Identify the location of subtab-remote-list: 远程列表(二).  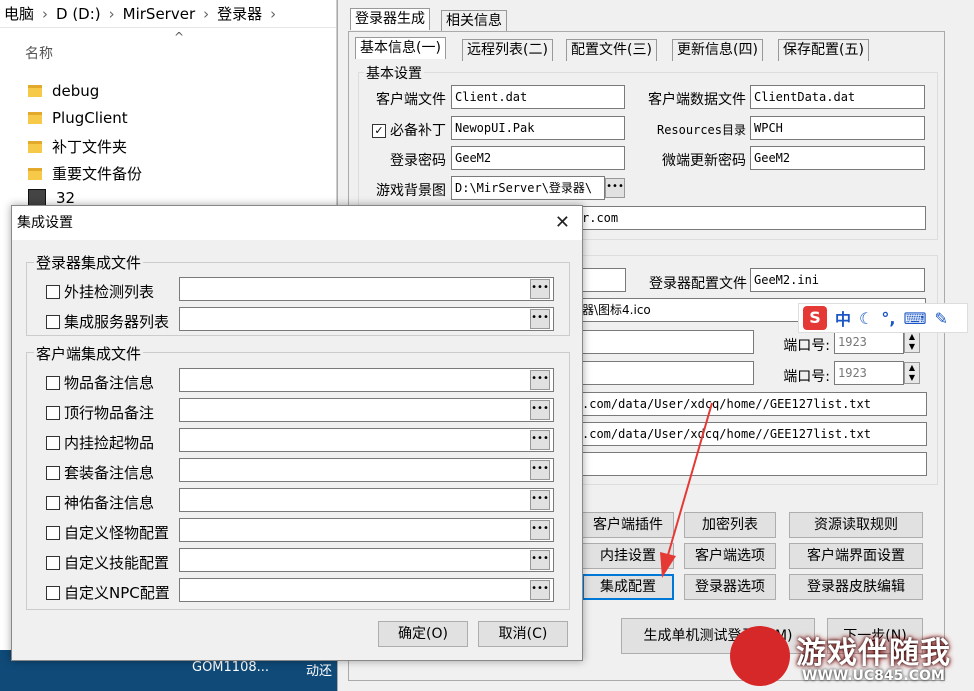
(507, 50).